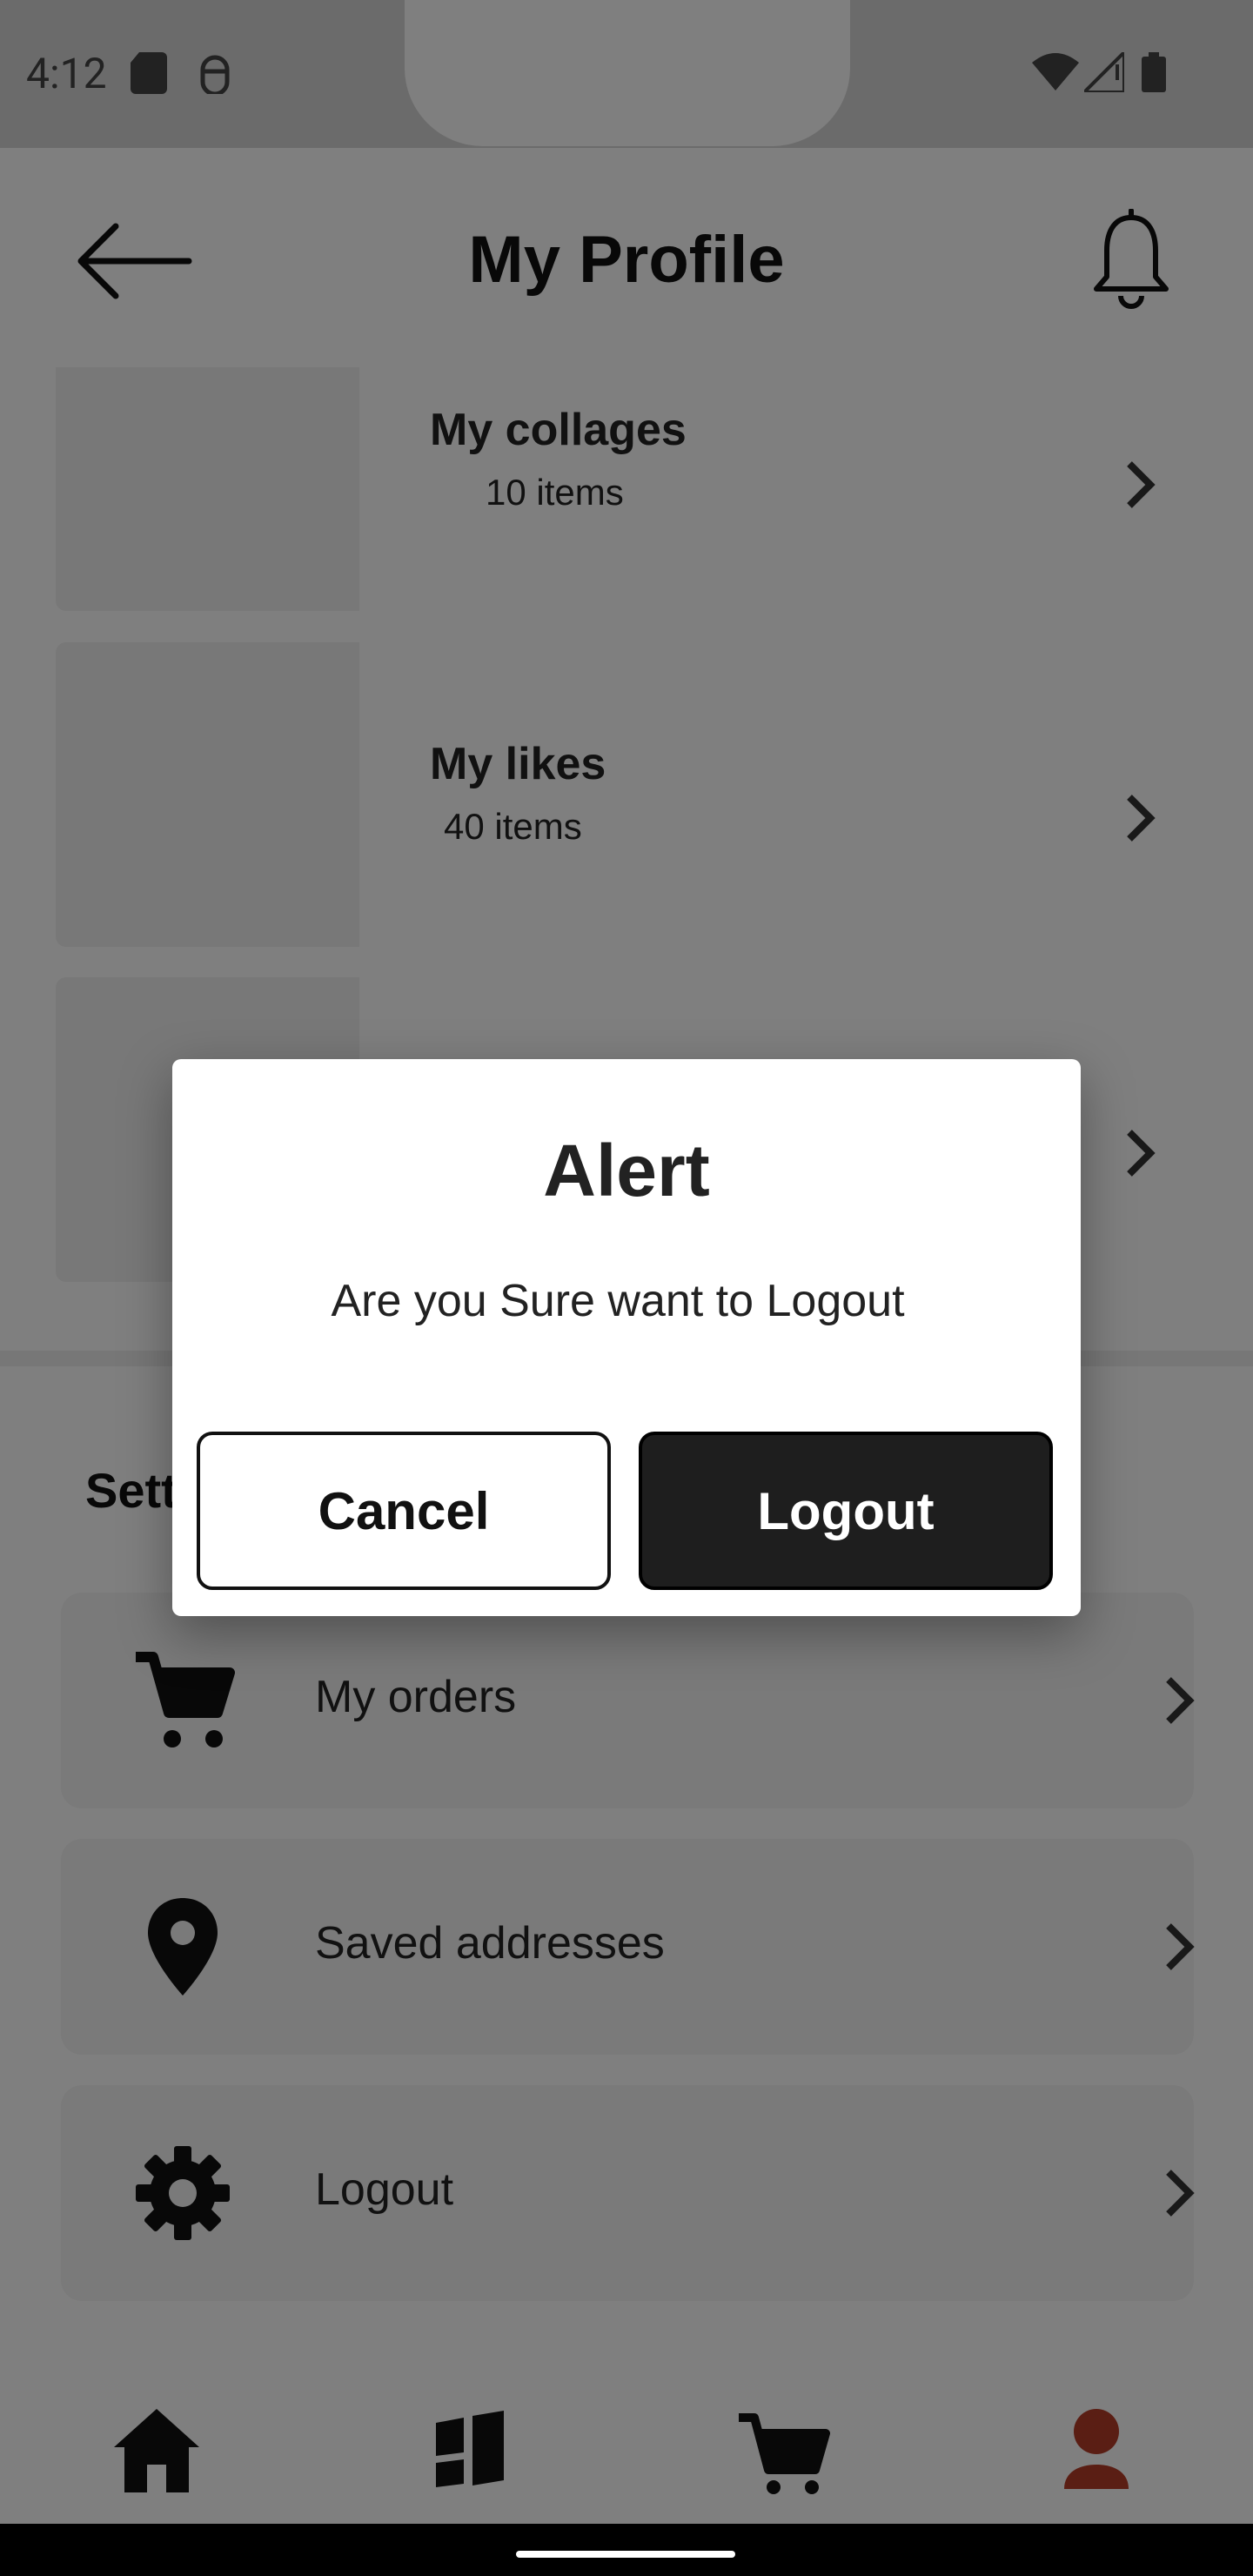 This screenshot has height=2576, width=1253. Describe the element at coordinates (626, 2550) in the screenshot. I see `system-navigation-bar` at that location.